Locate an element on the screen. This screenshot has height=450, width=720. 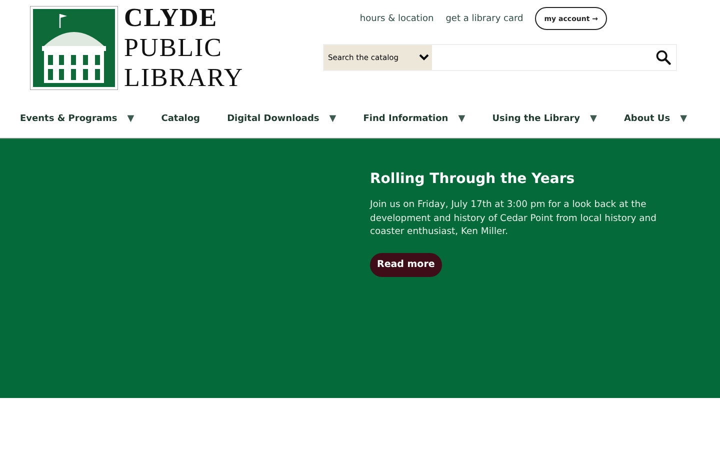
nav-menu-item: Catalog is located at coordinates (180, 119).